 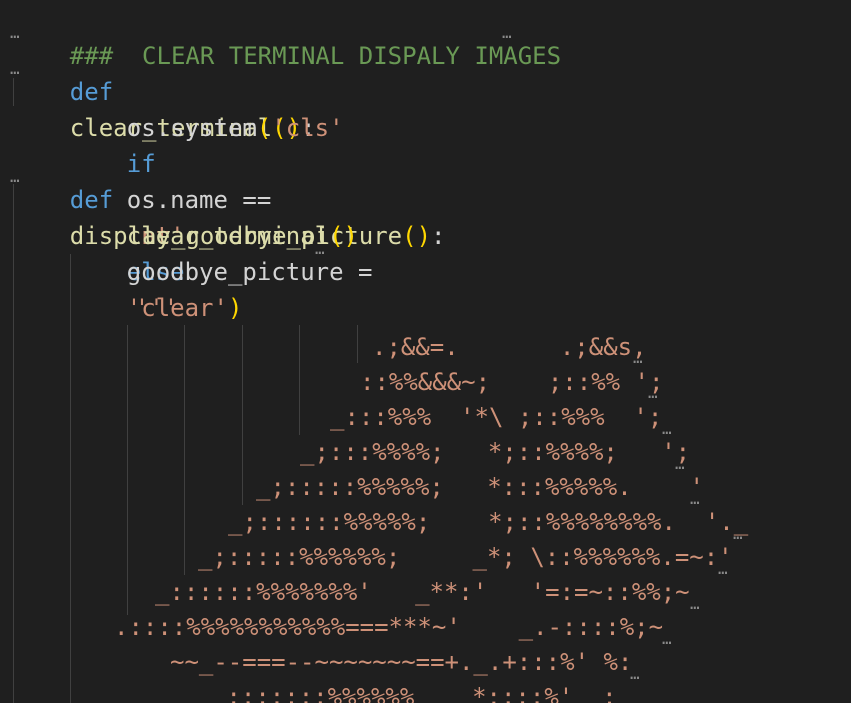 I want to click on code-line-1: ### CLEAR TERMINAL DISPALY IMAGES, so click(x=286, y=36).